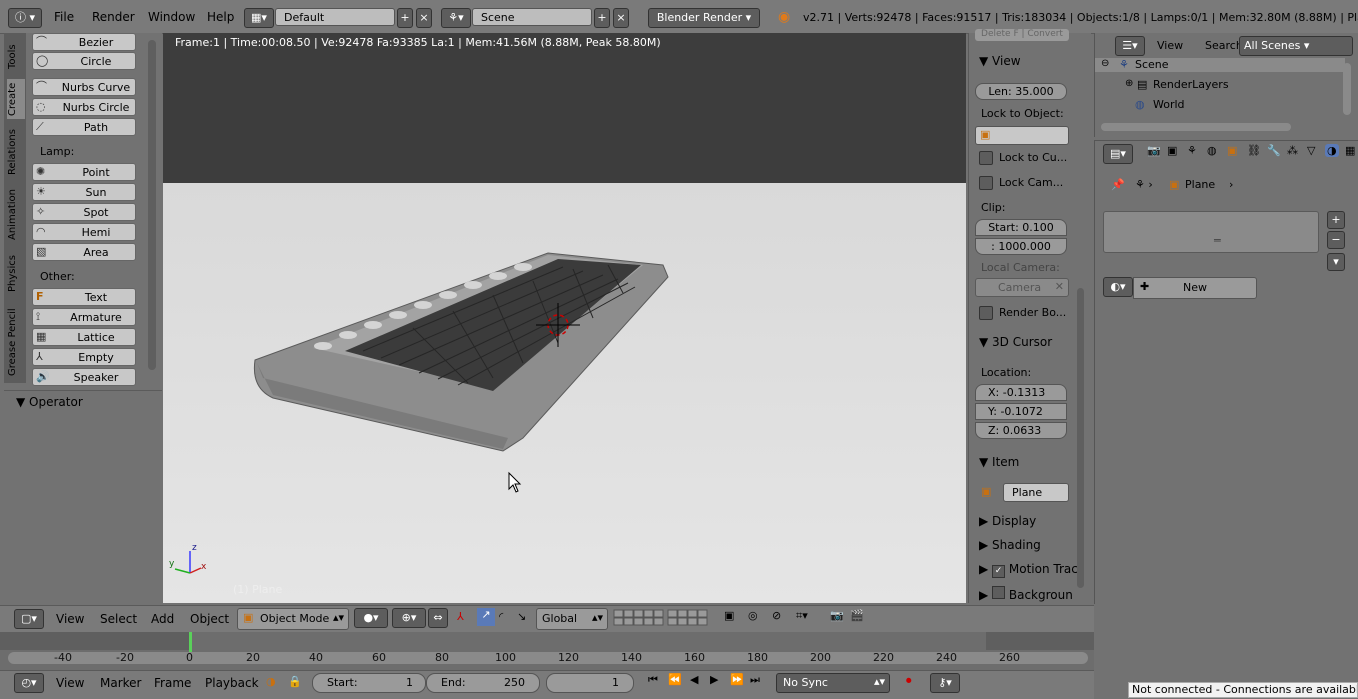 The width and height of the screenshot is (1358, 699). Describe the element at coordinates (70, 683) in the screenshot. I see `timeline-menu-view: View` at that location.